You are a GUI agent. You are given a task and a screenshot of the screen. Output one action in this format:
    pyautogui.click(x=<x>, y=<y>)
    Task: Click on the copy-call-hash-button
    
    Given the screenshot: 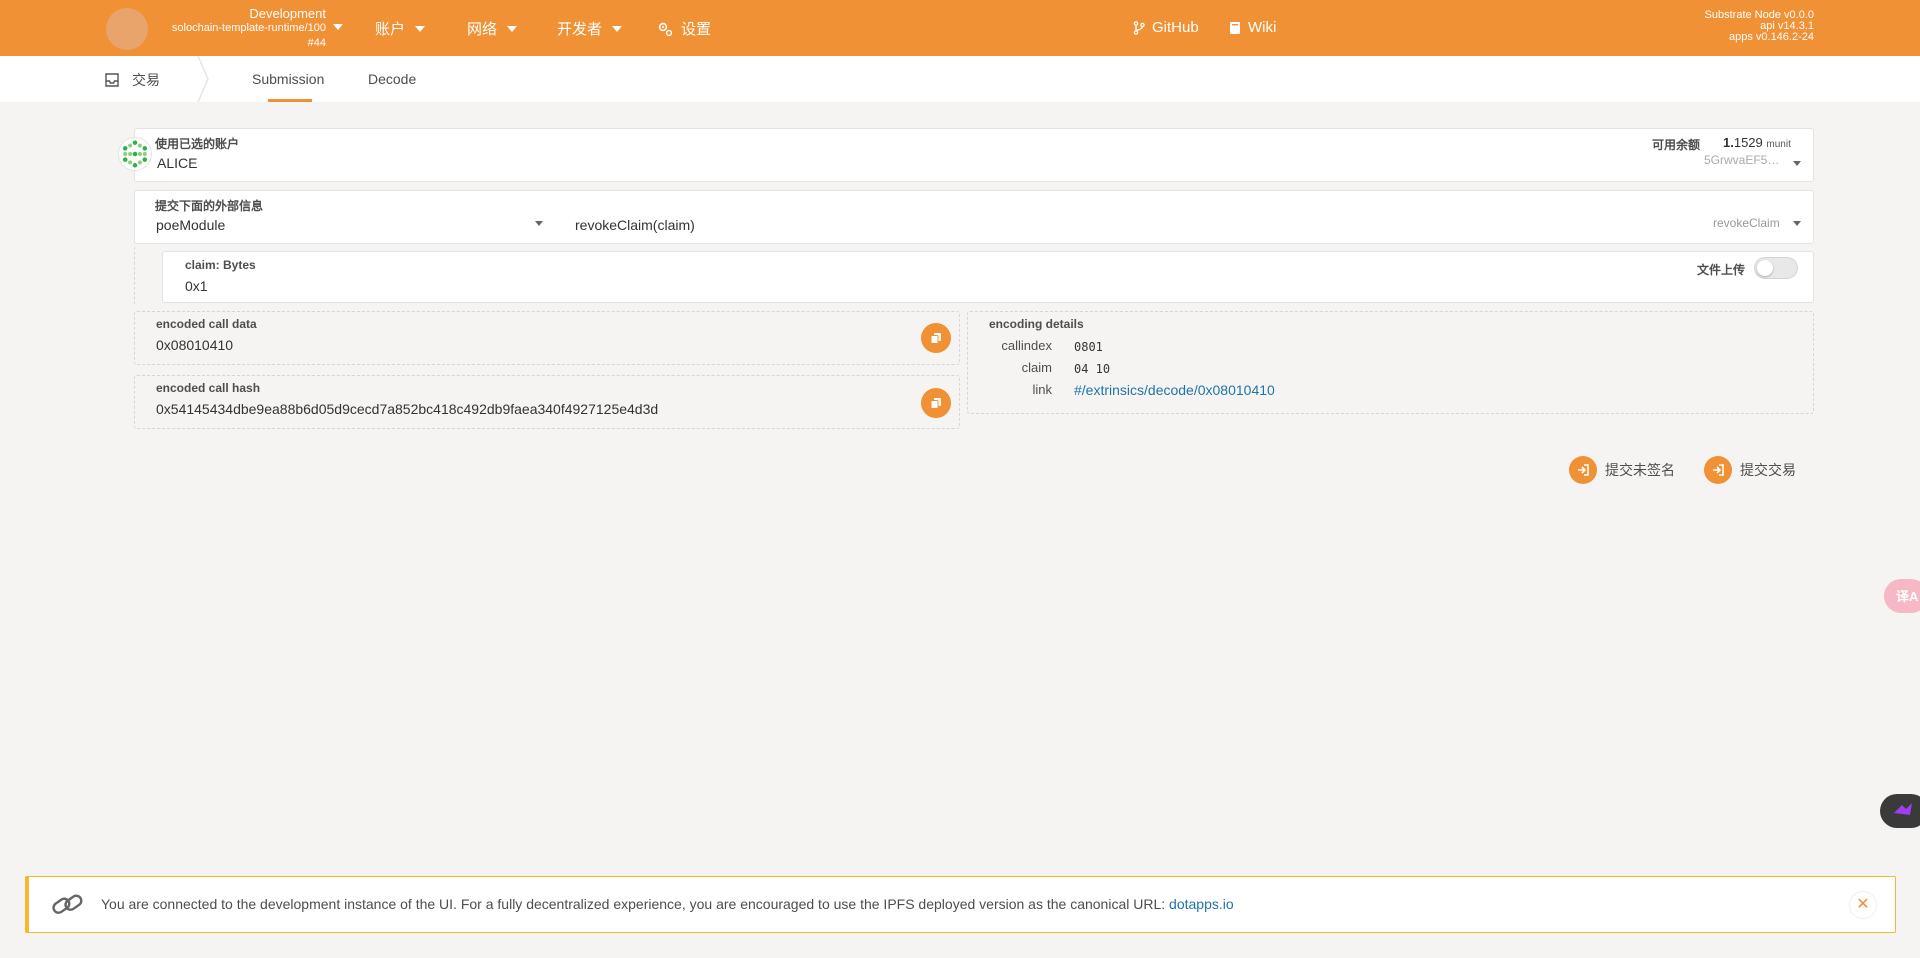 What is the action you would take?
    pyautogui.click(x=936, y=403)
    